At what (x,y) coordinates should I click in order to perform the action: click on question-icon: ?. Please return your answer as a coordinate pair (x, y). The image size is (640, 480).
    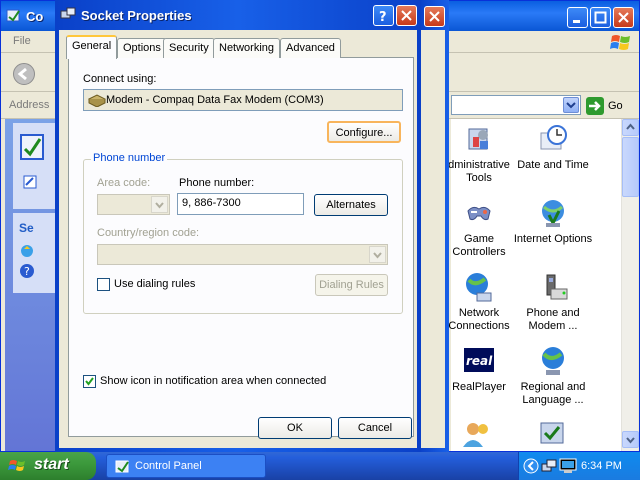
    Looking at the image, I should click on (383, 16).